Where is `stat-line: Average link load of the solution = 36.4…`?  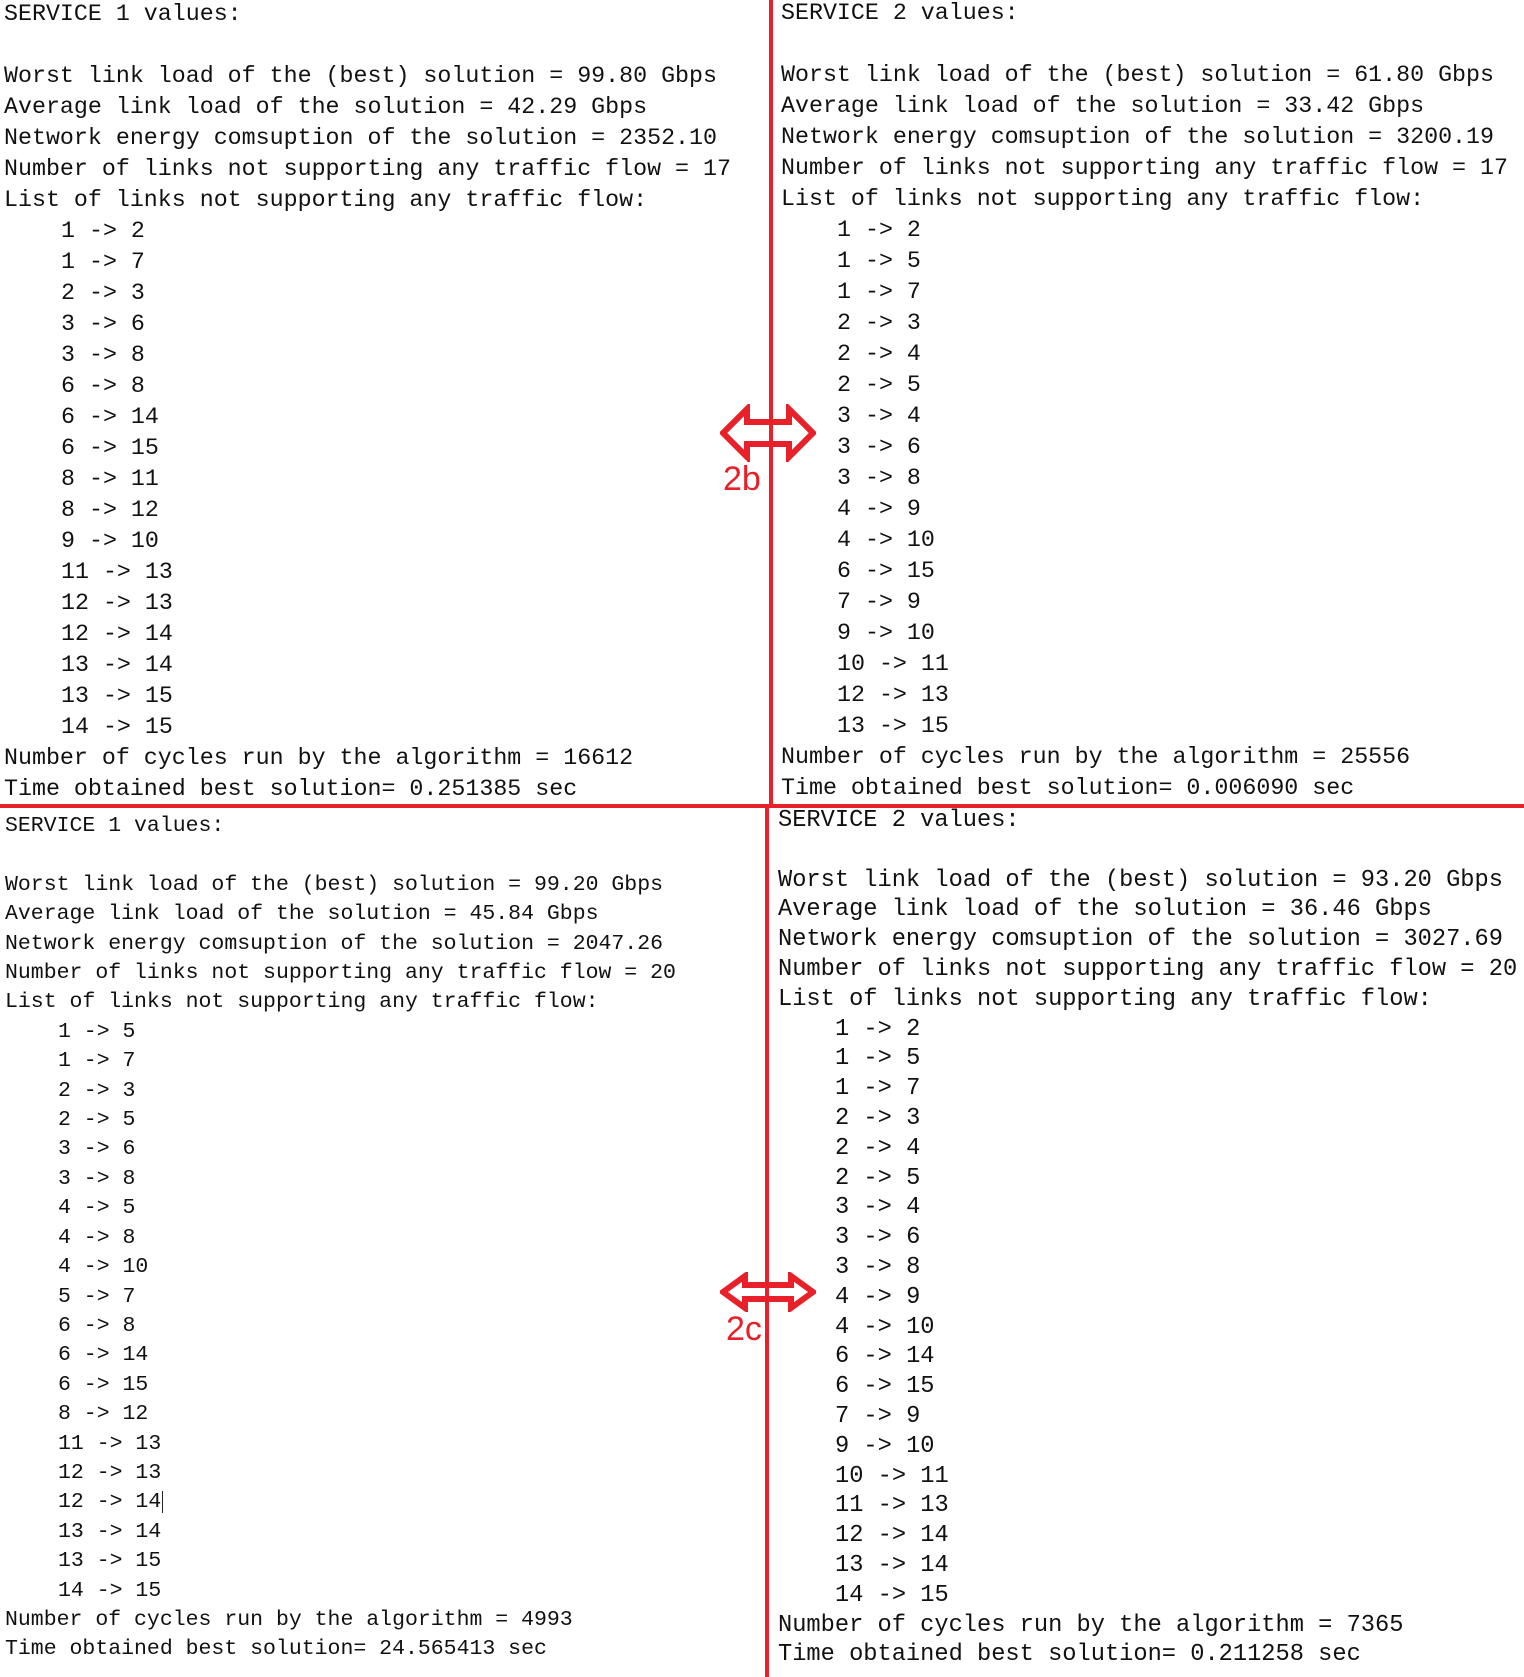 stat-line: Average link load of the solution = 36.4… is located at coordinates (1105, 910).